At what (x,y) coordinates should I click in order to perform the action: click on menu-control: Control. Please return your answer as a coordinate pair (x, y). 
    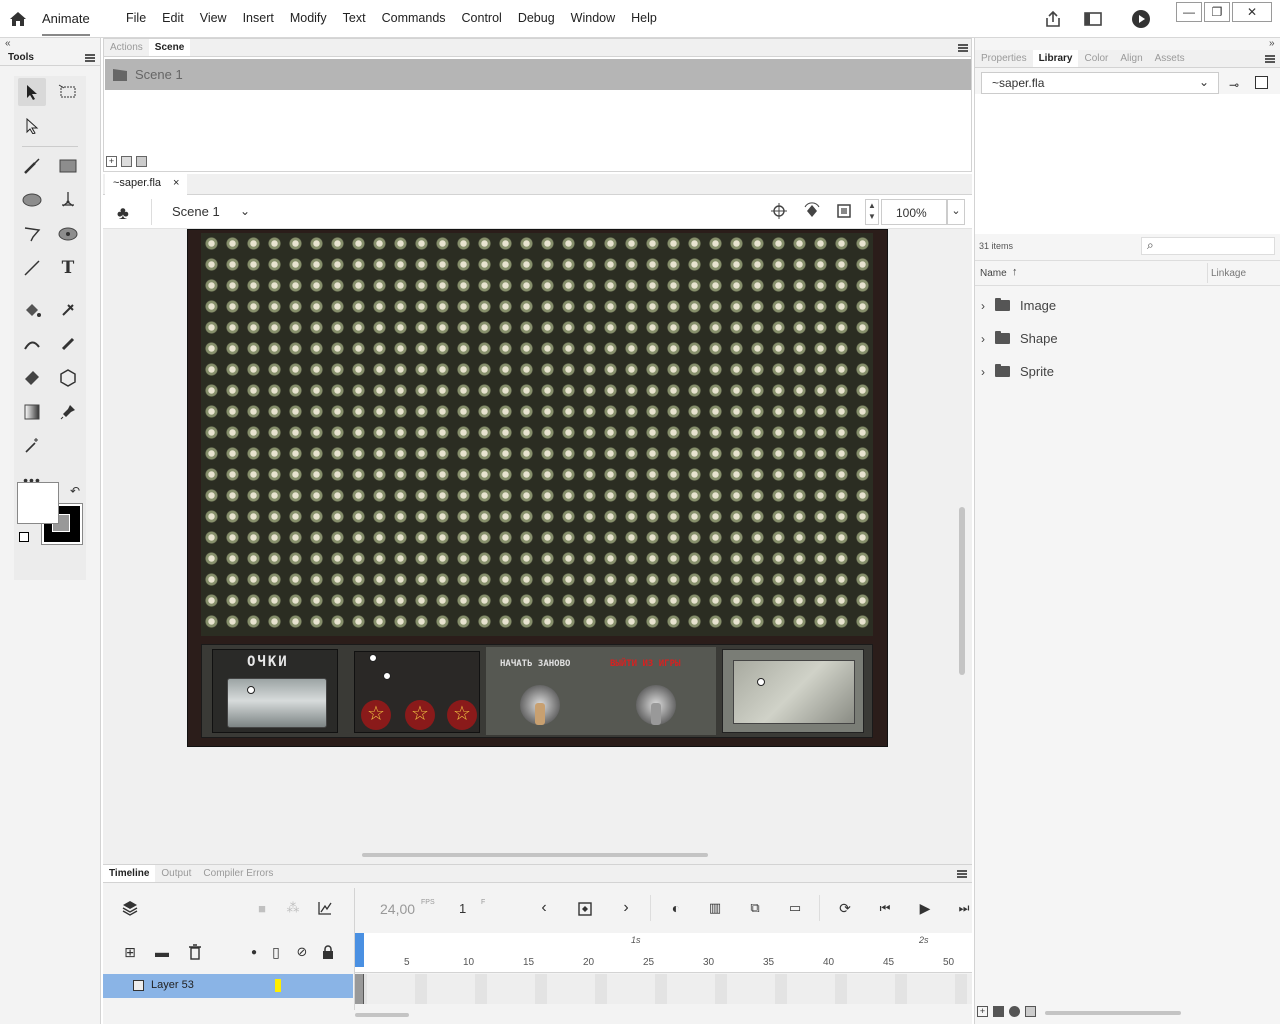
    Looking at the image, I should click on (482, 18).